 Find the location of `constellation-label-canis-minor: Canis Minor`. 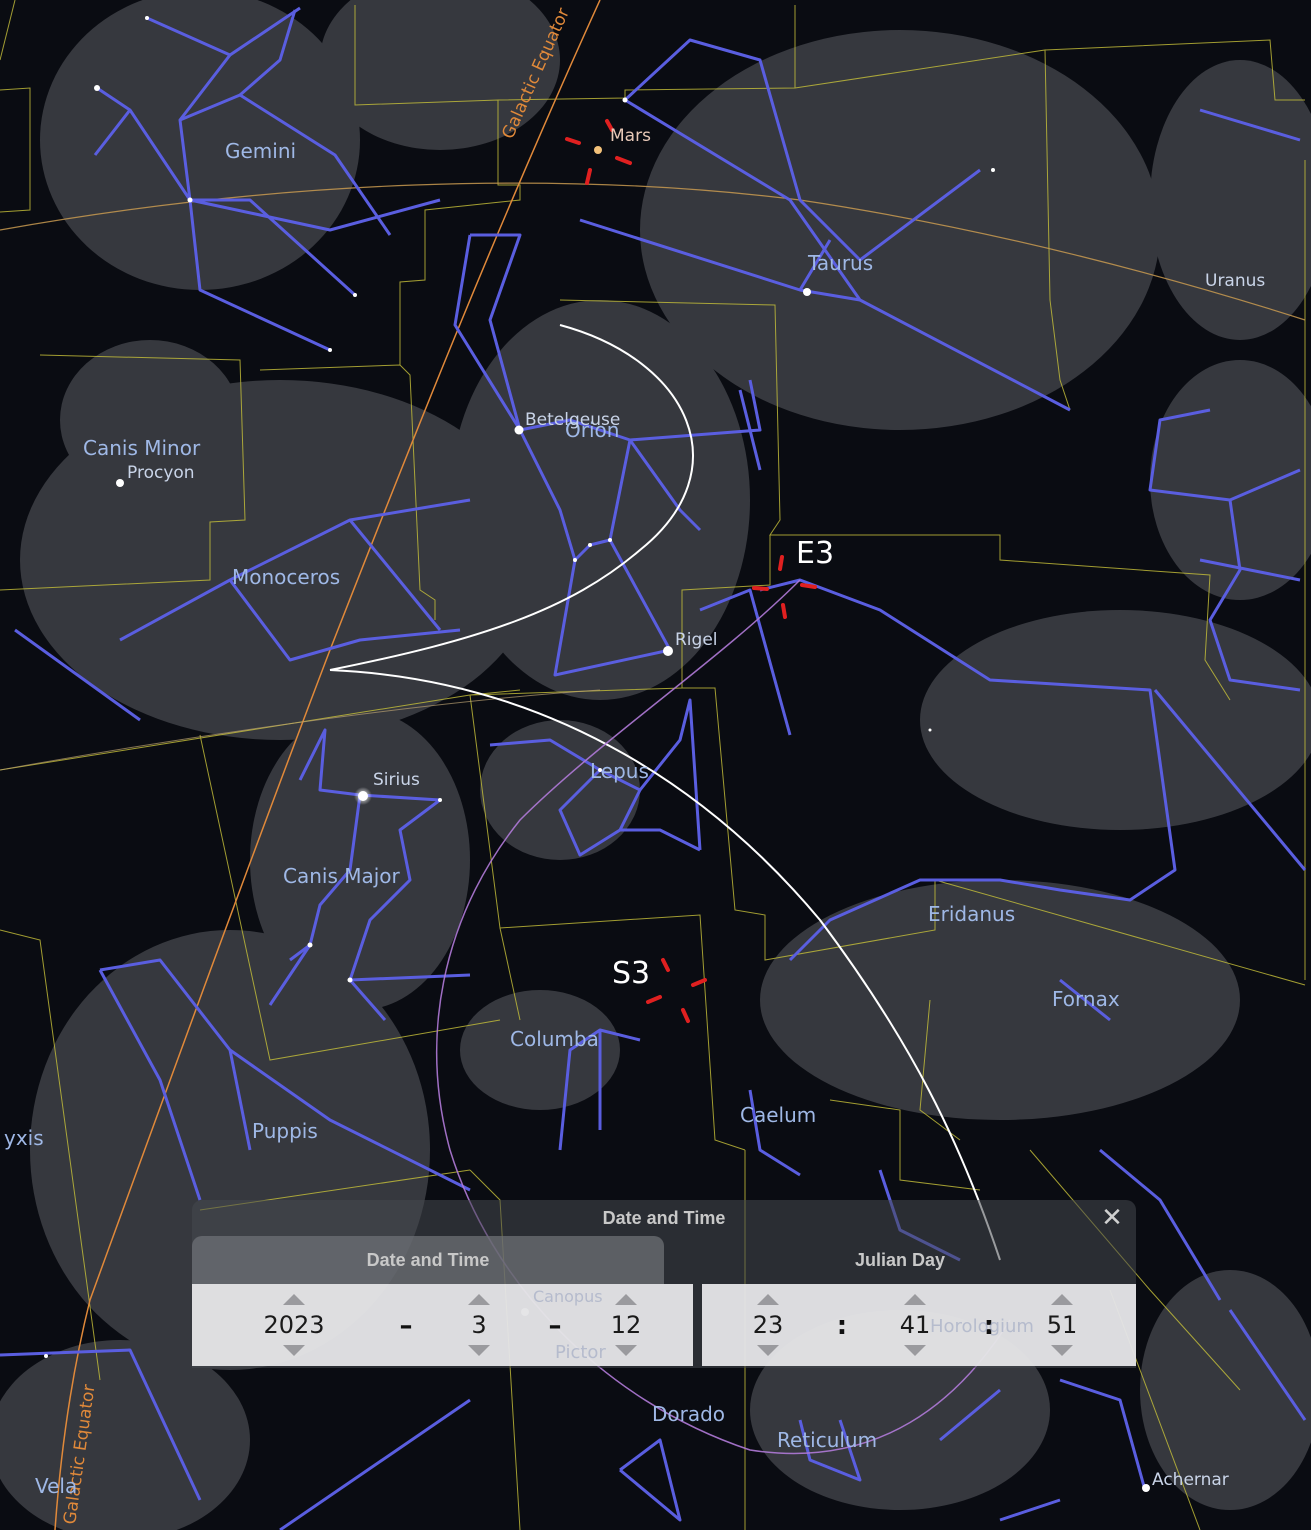

constellation-label-canis-minor: Canis Minor is located at coordinates (142, 448).